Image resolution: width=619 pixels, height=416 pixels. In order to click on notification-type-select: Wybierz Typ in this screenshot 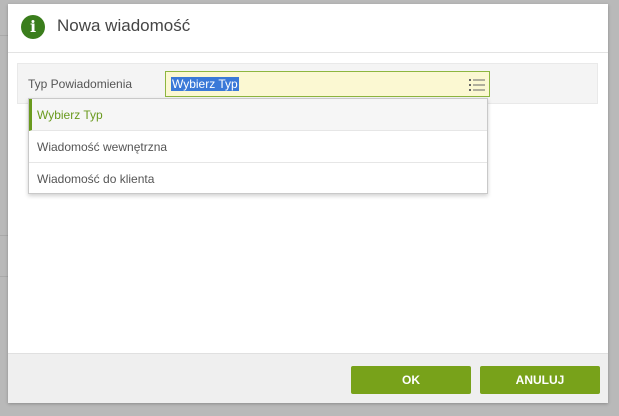, I will do `click(327, 84)`.